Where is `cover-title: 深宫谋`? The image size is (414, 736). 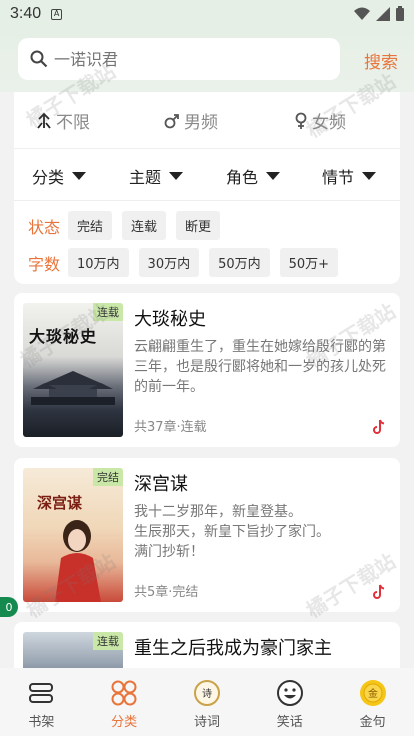 cover-title: 深宫谋 is located at coordinates (60, 503).